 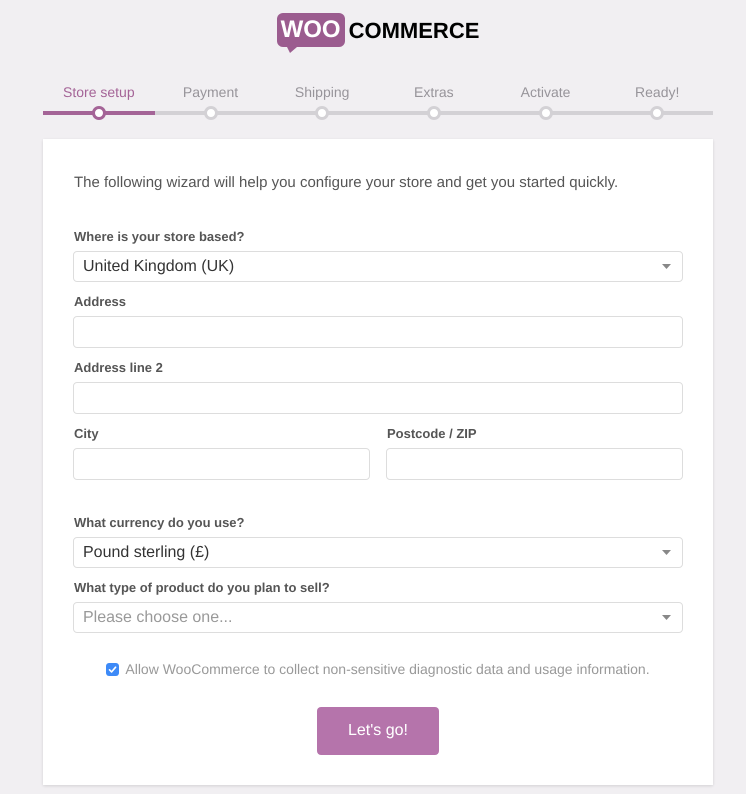 I want to click on checkbox, so click(x=113, y=669).